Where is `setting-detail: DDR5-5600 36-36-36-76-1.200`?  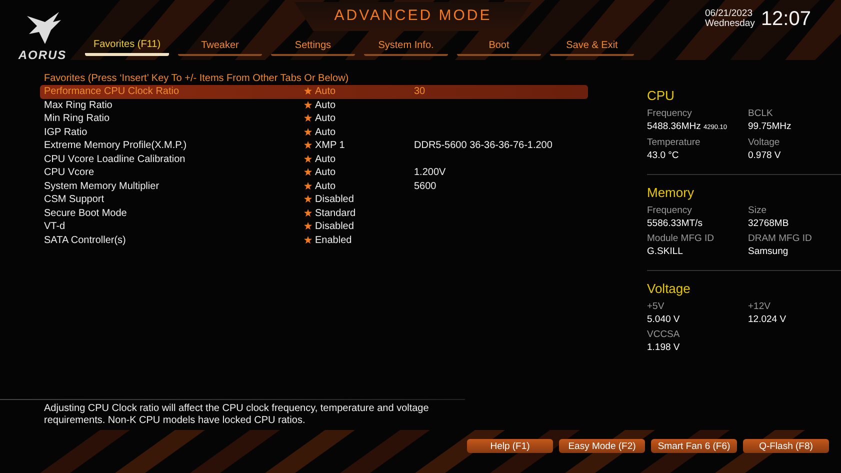
setting-detail: DDR5-5600 36-36-36-76-1.200 is located at coordinates (484, 145).